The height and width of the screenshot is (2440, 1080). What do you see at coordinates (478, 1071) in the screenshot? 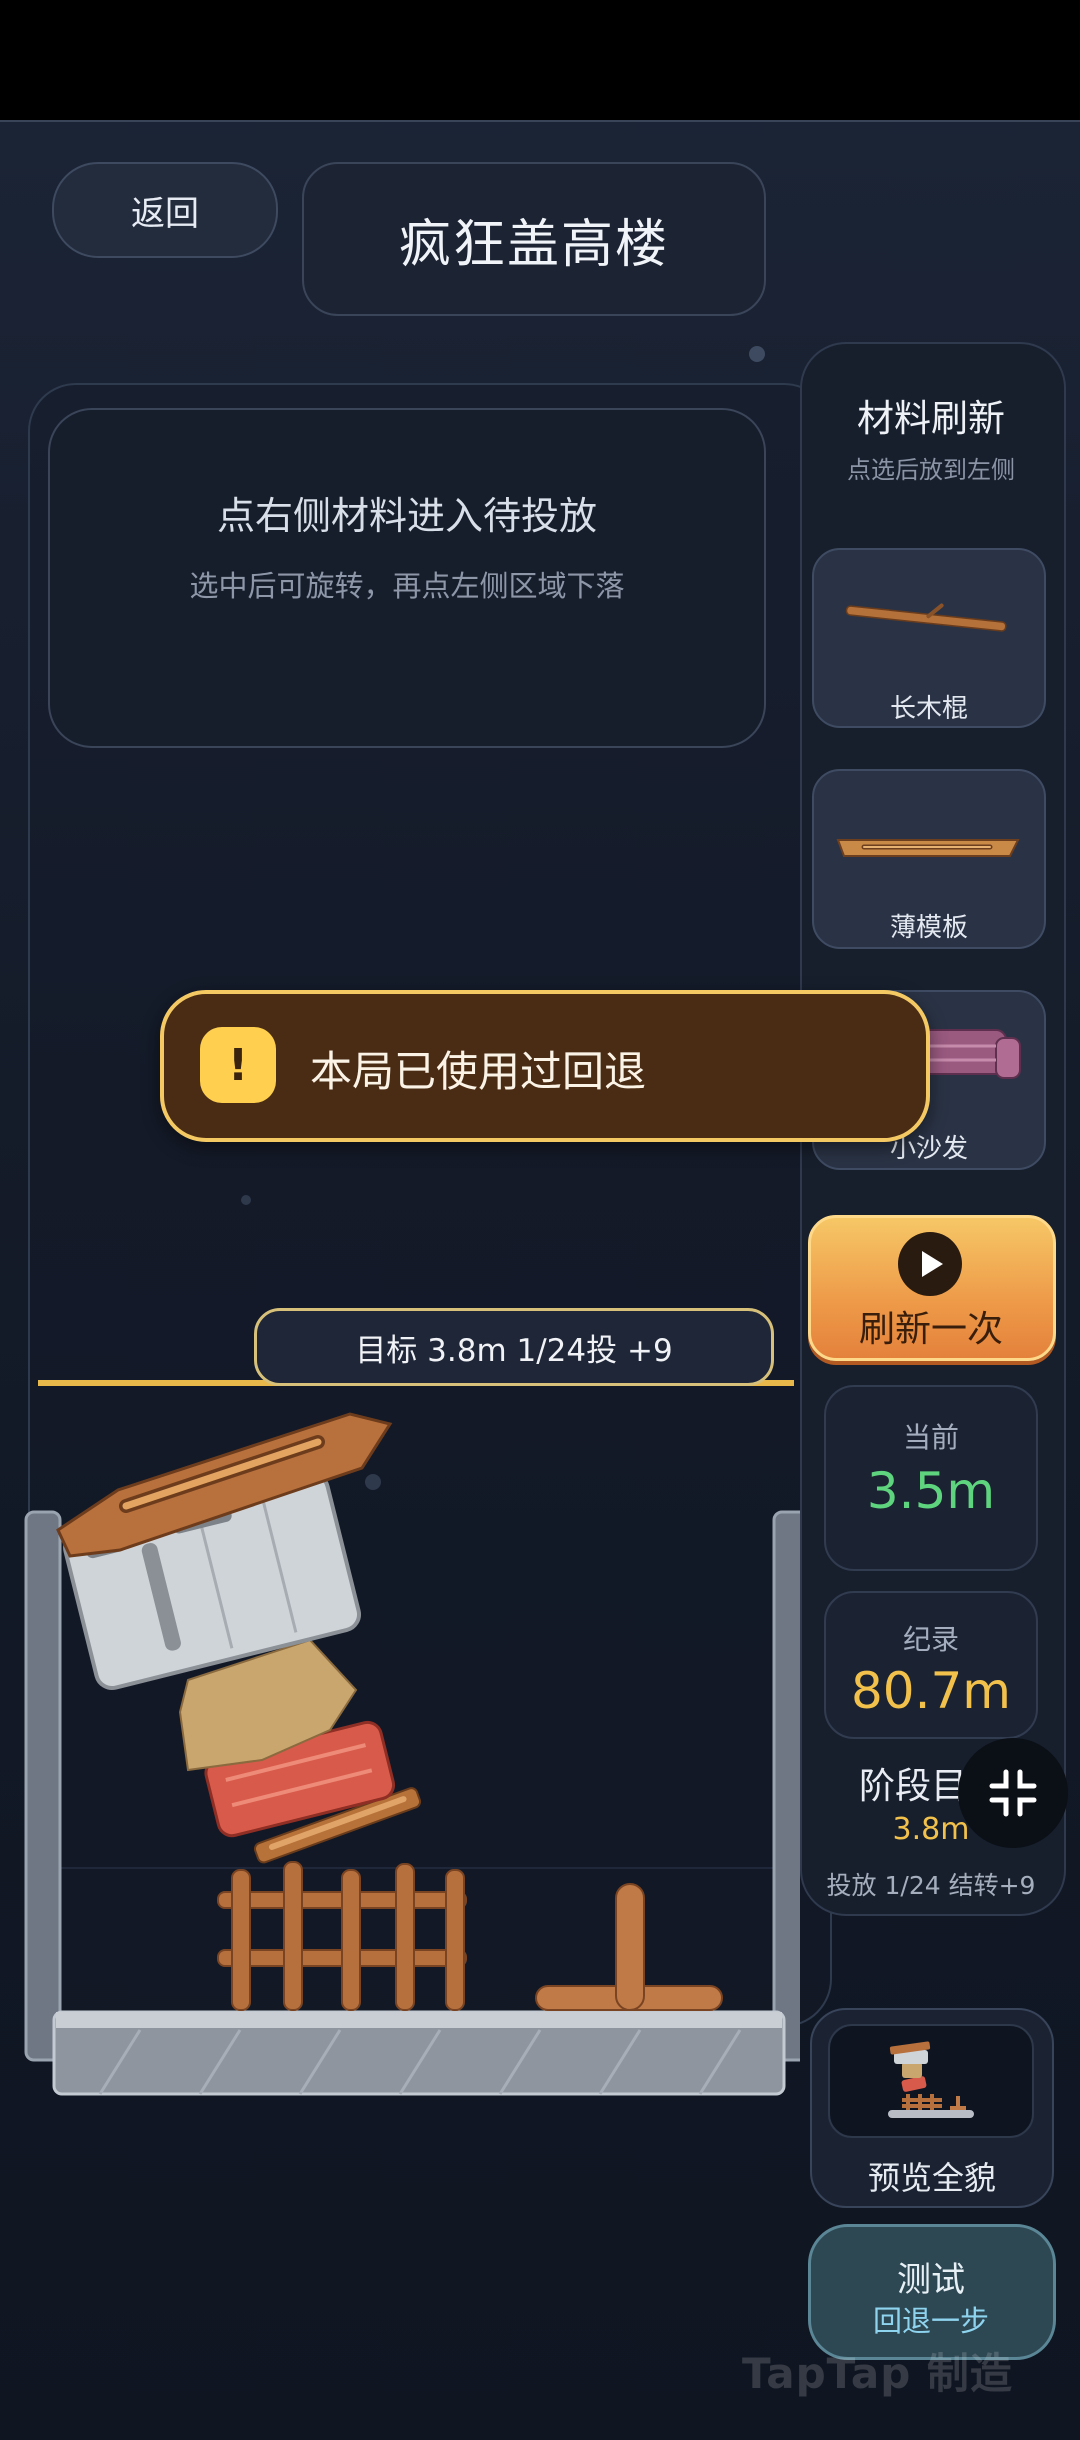
I see `toast-message: 本局已使用过回退` at bounding box center [478, 1071].